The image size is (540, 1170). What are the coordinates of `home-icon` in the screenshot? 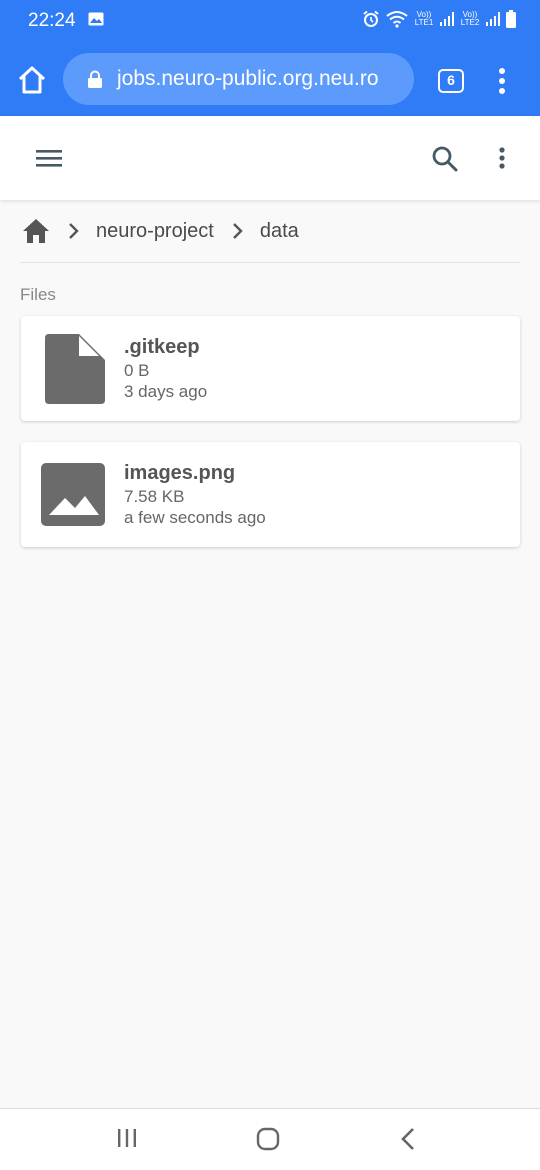 It's located at (268, 1139).